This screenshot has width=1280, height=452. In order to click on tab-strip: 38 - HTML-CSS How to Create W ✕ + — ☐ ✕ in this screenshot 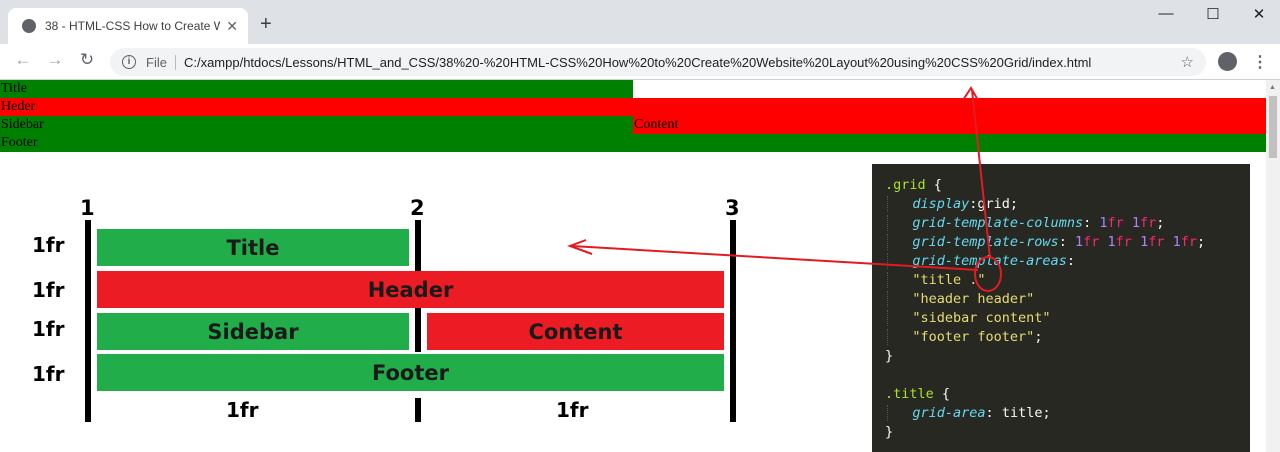, I will do `click(640, 22)`.